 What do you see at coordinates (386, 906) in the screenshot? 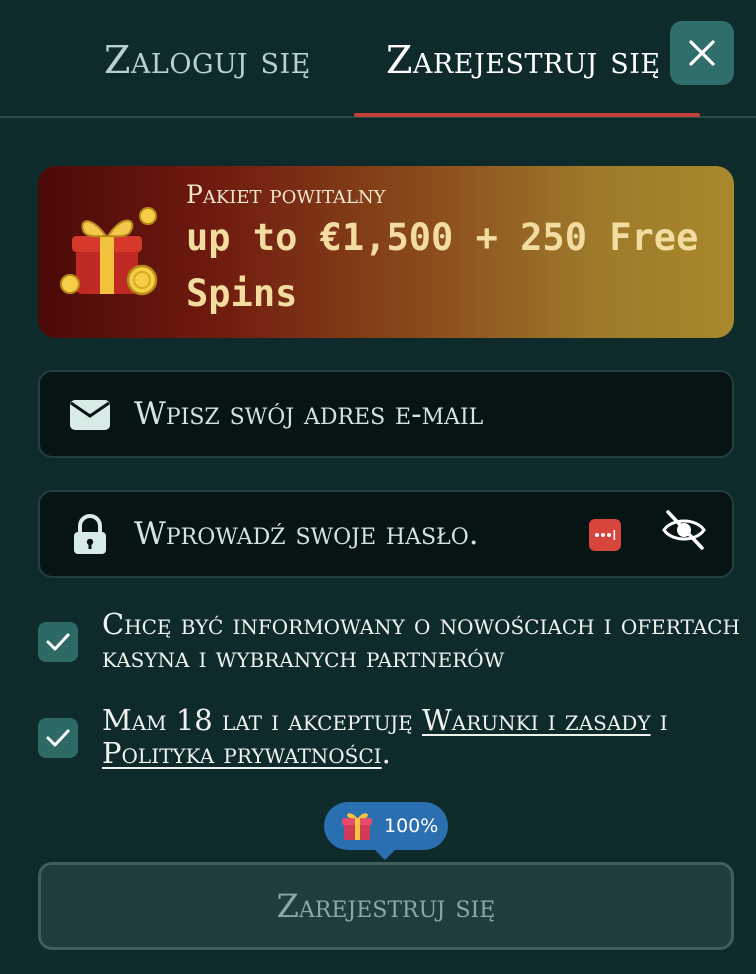
I see `register-submit-button: Zarejestruj się` at bounding box center [386, 906].